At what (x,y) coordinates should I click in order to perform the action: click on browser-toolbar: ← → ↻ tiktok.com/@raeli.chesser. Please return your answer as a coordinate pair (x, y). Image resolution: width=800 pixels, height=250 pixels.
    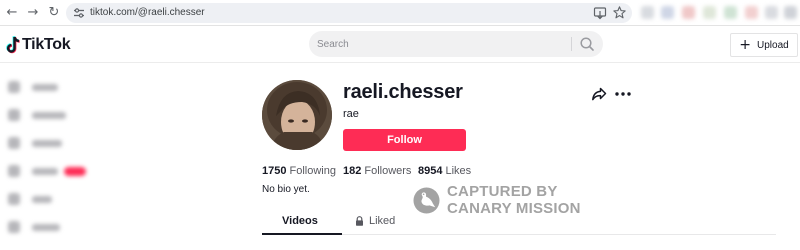
    Looking at the image, I should click on (400, 13).